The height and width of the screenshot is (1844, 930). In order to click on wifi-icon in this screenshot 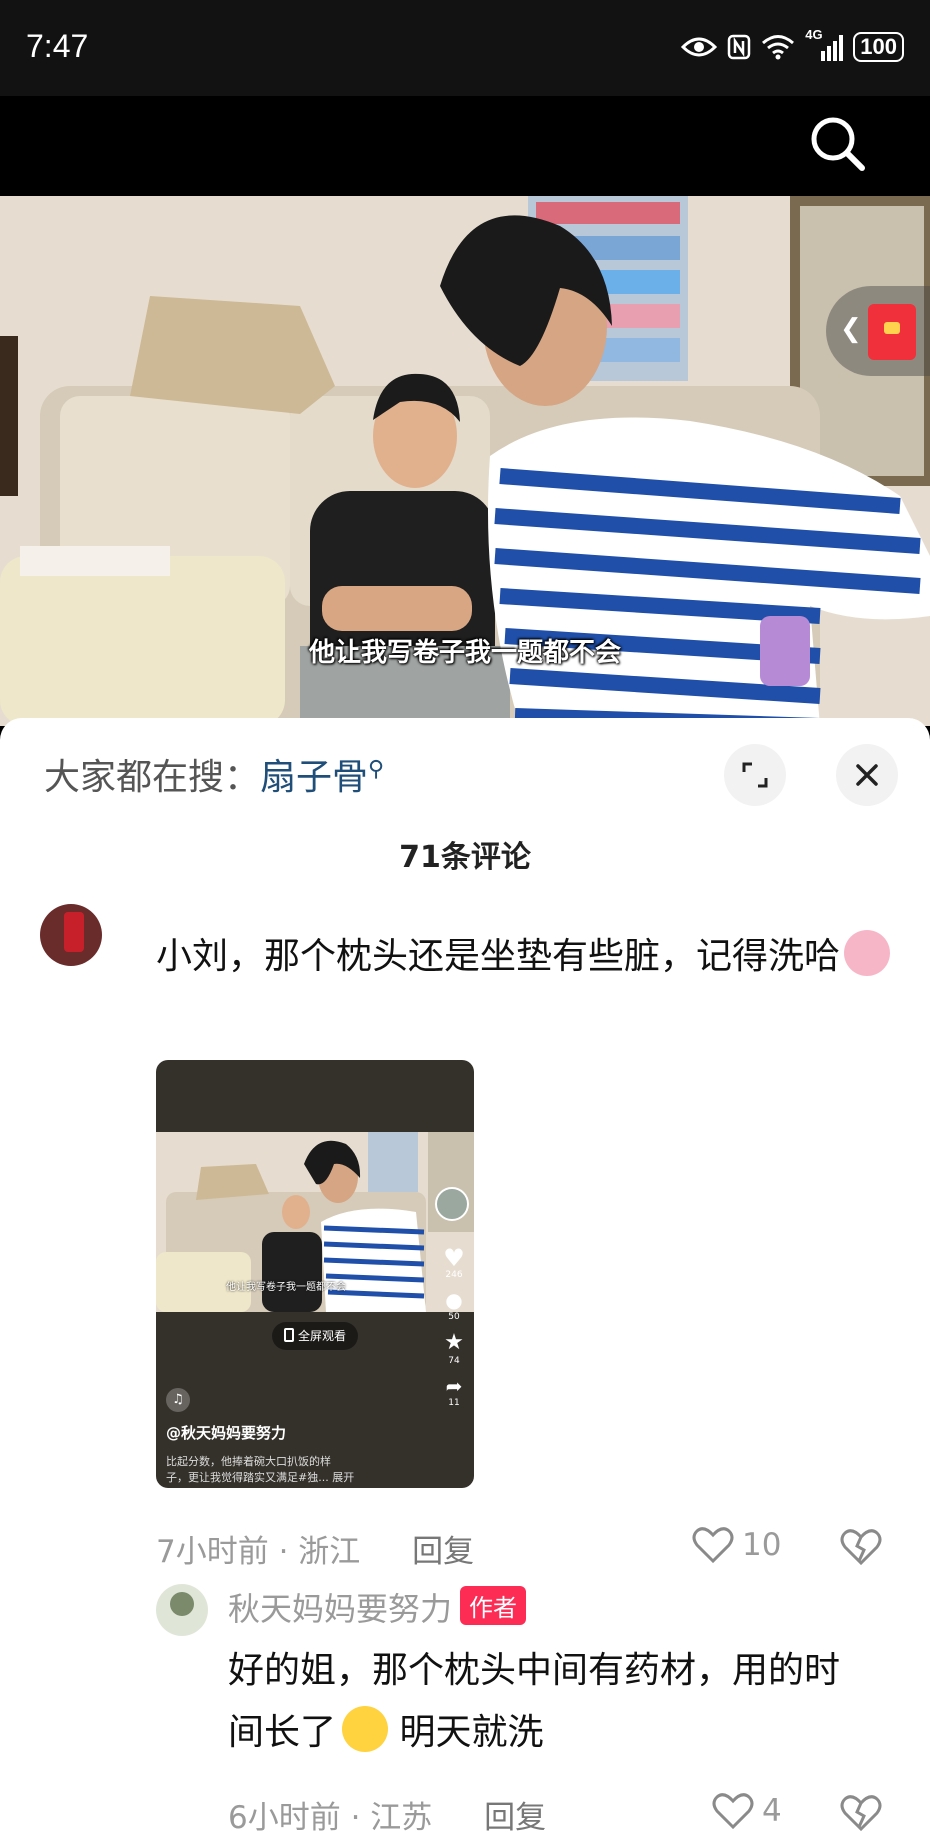, I will do `click(778, 47)`.